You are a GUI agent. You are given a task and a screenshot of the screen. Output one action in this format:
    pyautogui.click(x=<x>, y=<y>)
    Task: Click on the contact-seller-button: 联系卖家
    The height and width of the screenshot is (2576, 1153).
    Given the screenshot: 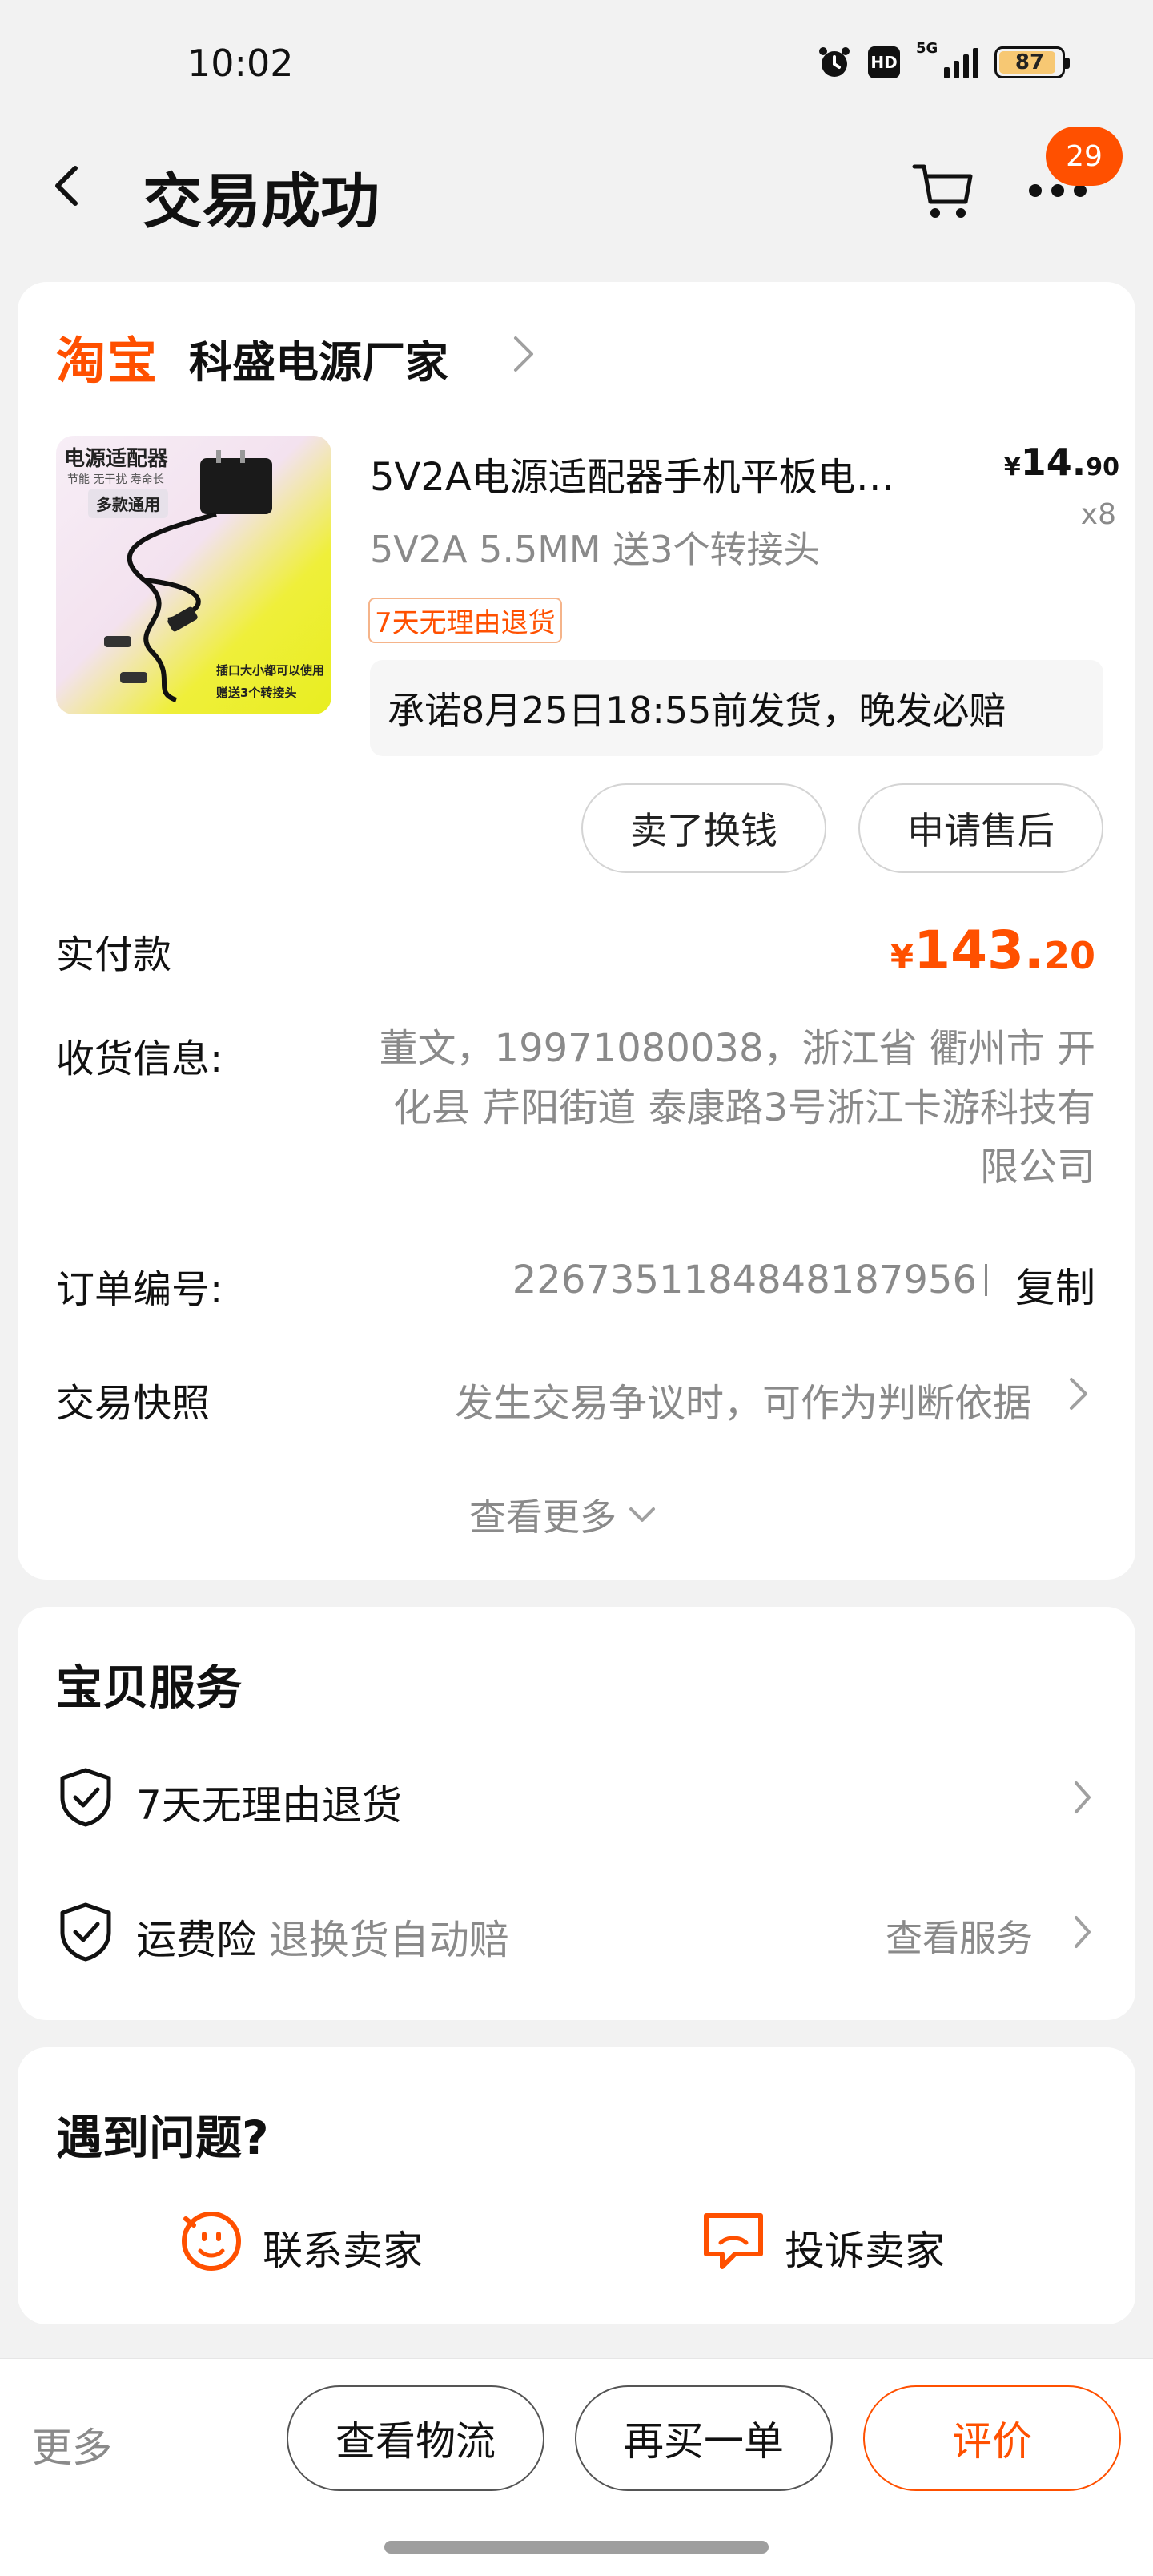 What is the action you would take?
    pyautogui.click(x=343, y=2247)
    